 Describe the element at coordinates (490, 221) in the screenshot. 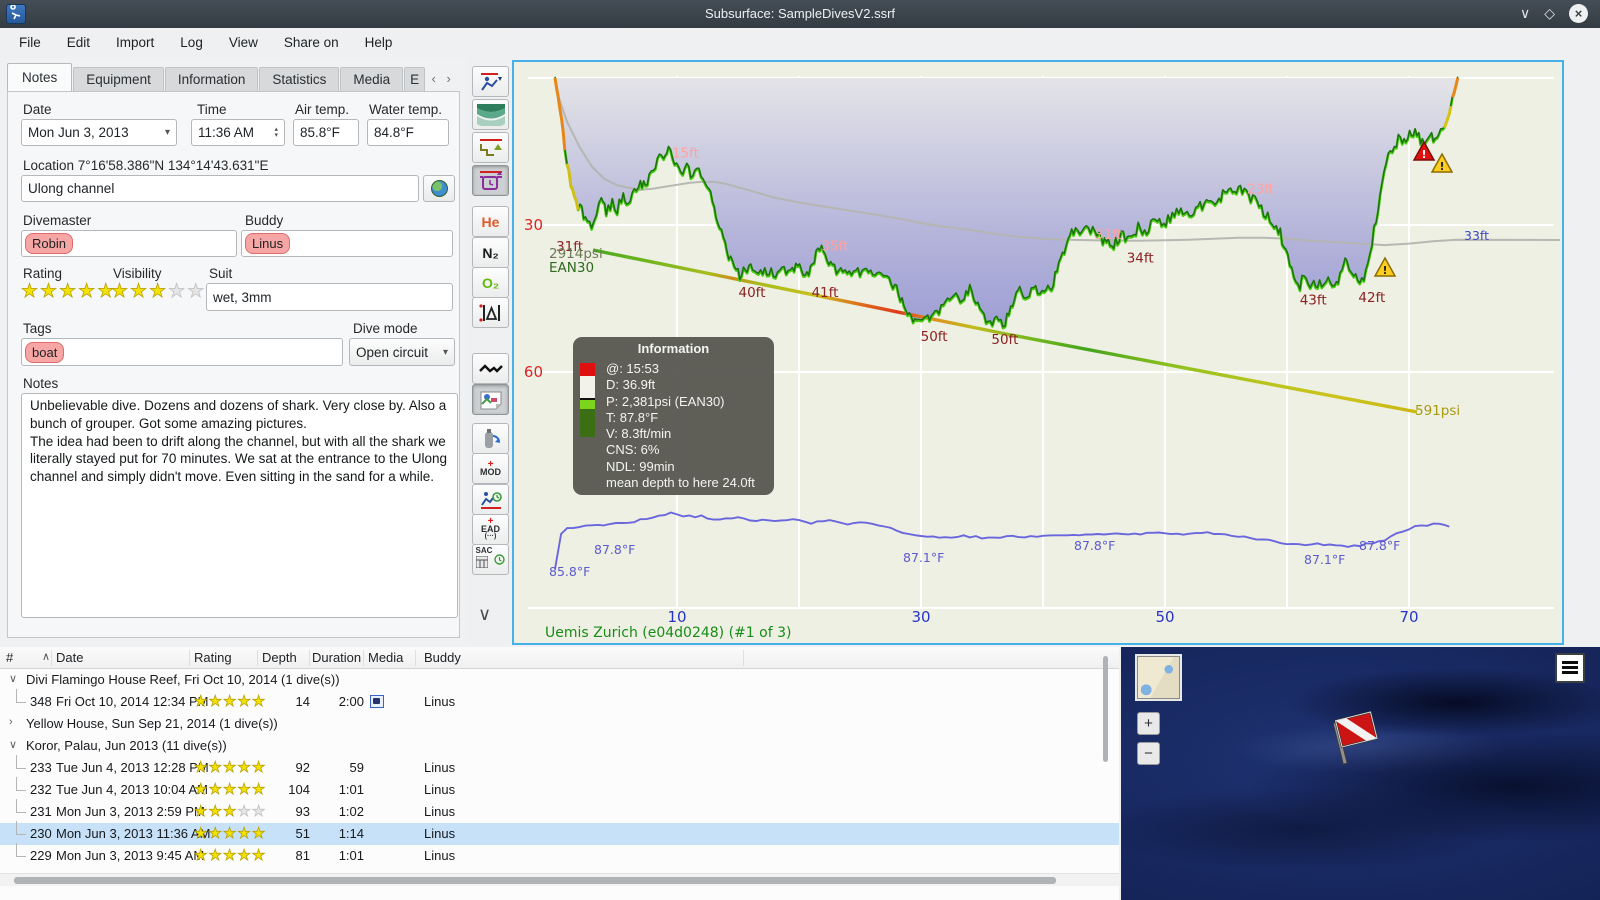

I see `pp-helium-button: He` at that location.